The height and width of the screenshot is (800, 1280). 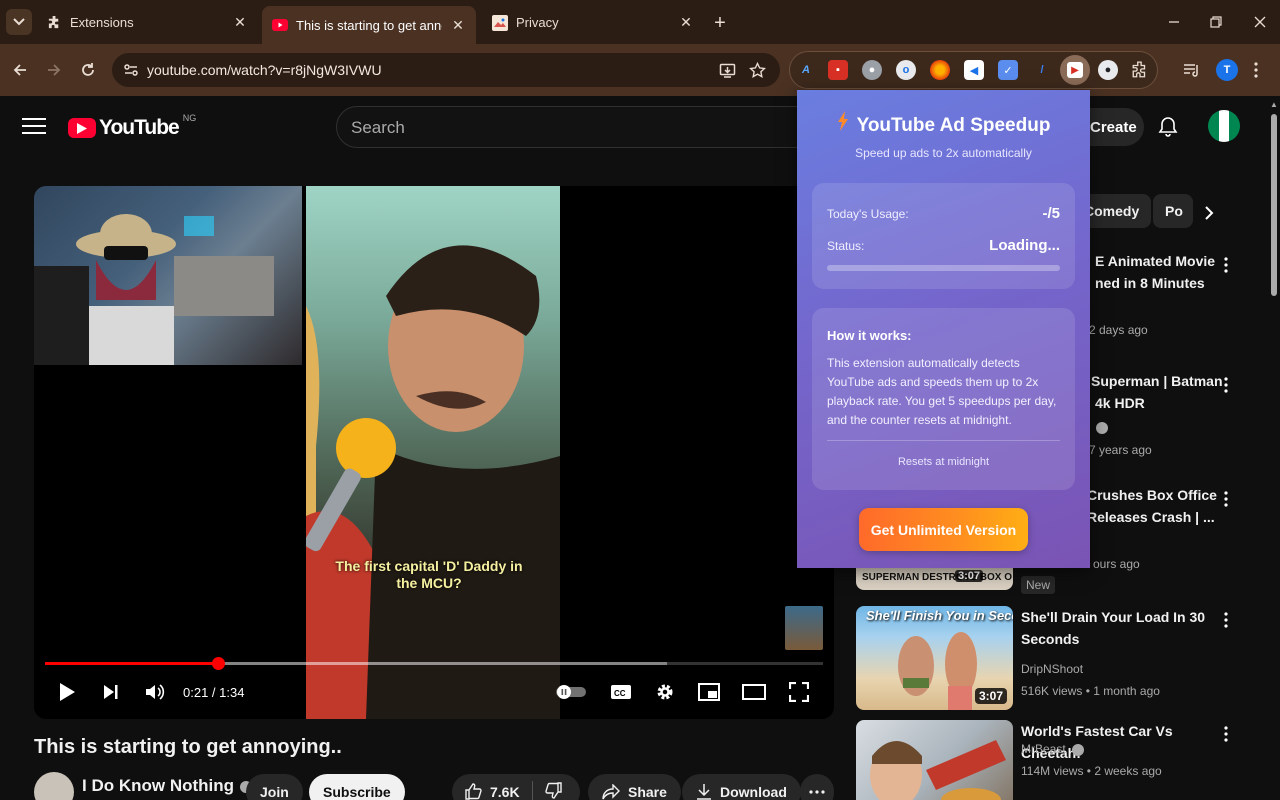 I want to click on notifications-bell-icon, so click(x=1169, y=128).